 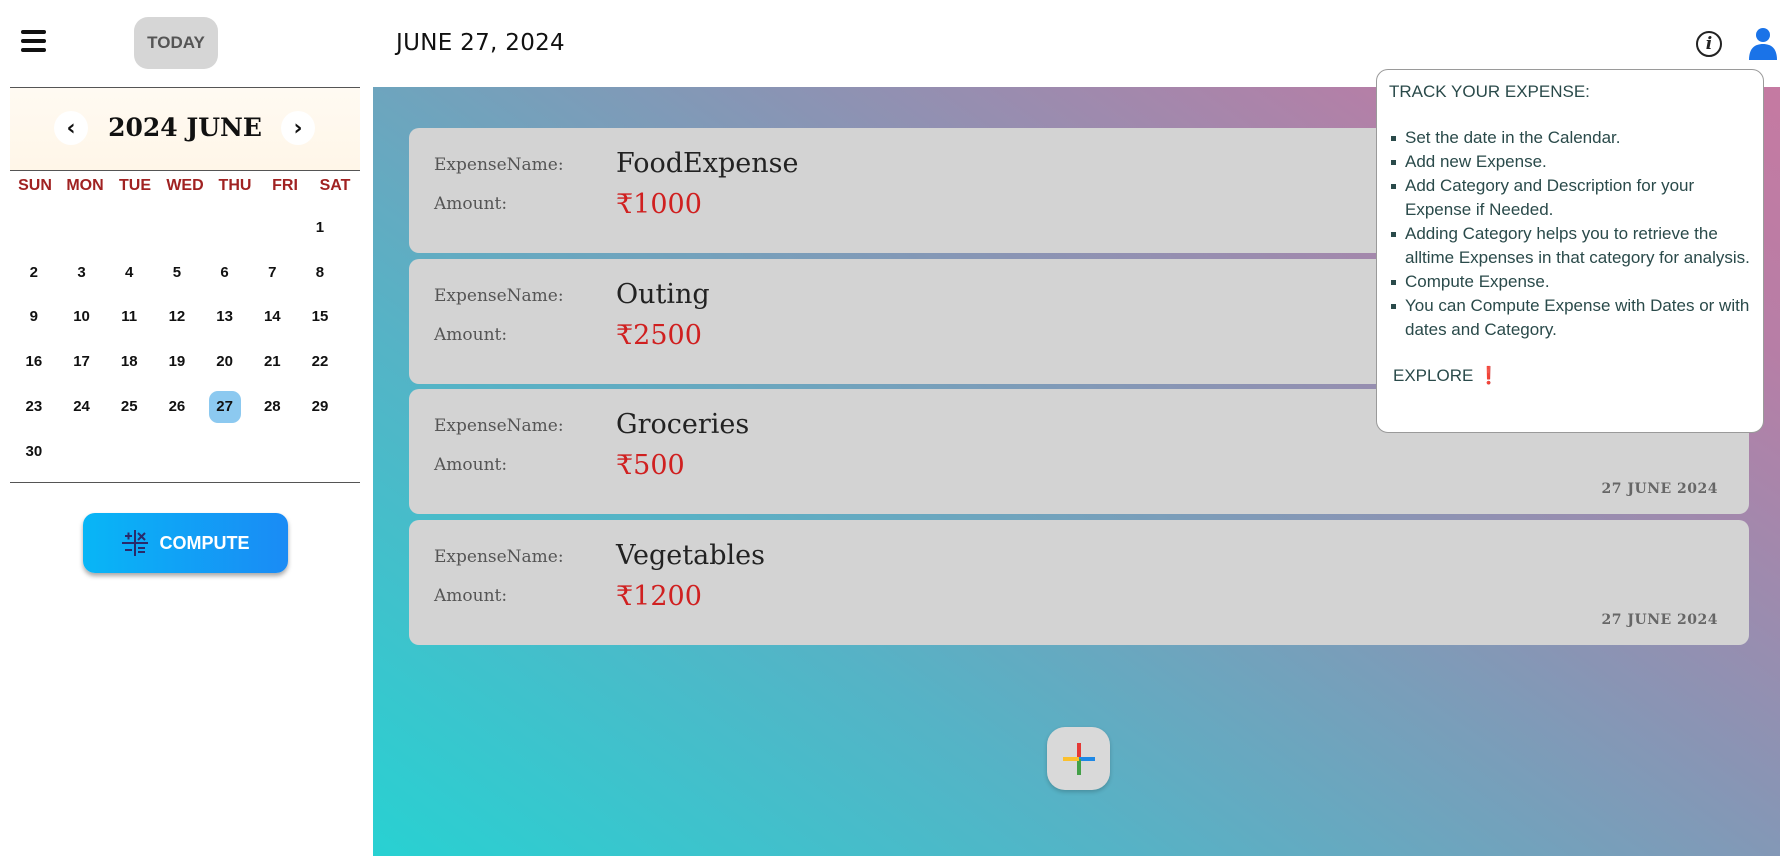 I want to click on calendar-day: 2, so click(x=34, y=272).